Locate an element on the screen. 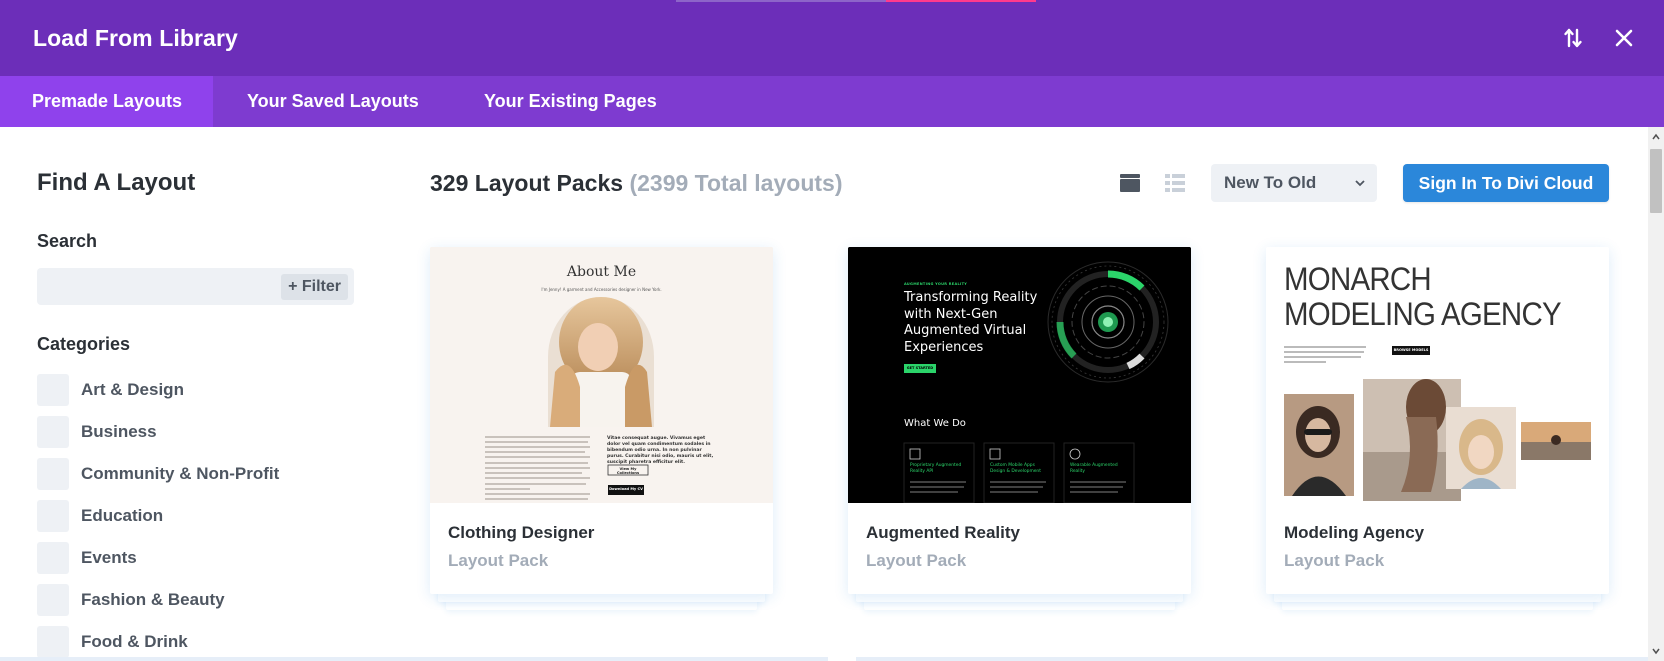 This screenshot has height=661, width=1664. grid-view-icon is located at coordinates (1130, 183).